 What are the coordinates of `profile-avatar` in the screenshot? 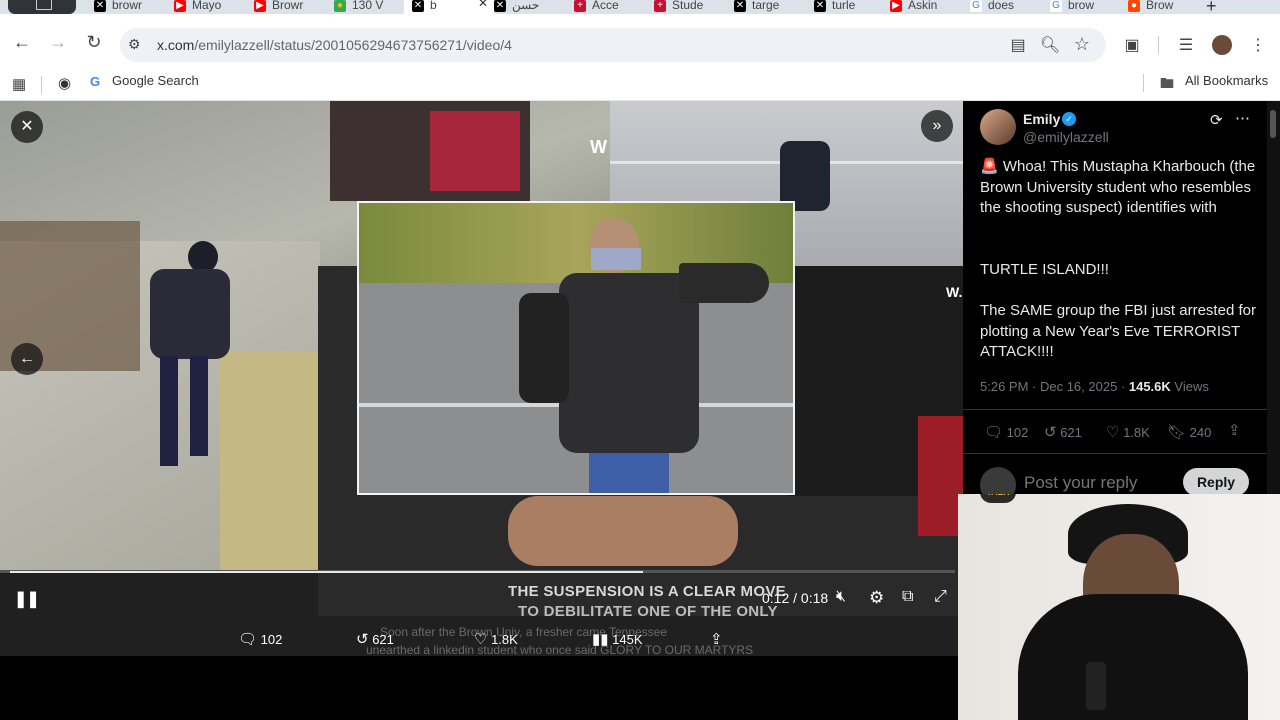 It's located at (1222, 45).